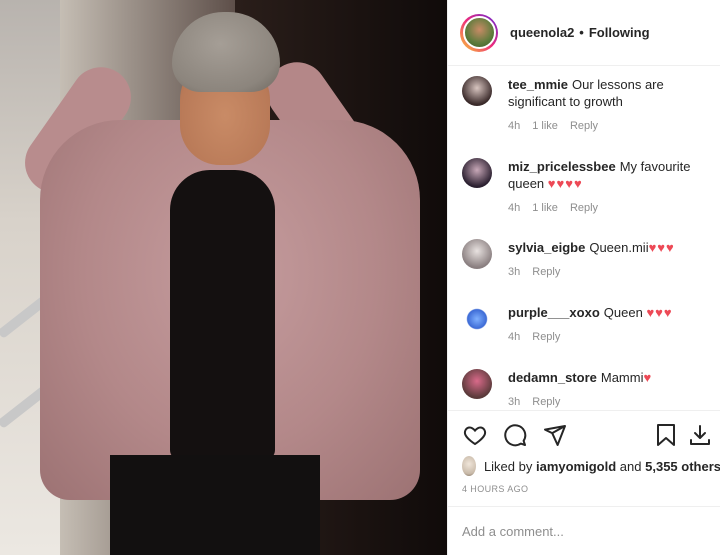 The width and height of the screenshot is (720, 555). What do you see at coordinates (554, 312) in the screenshot?
I see `commenter-username: purple___xoxo` at bounding box center [554, 312].